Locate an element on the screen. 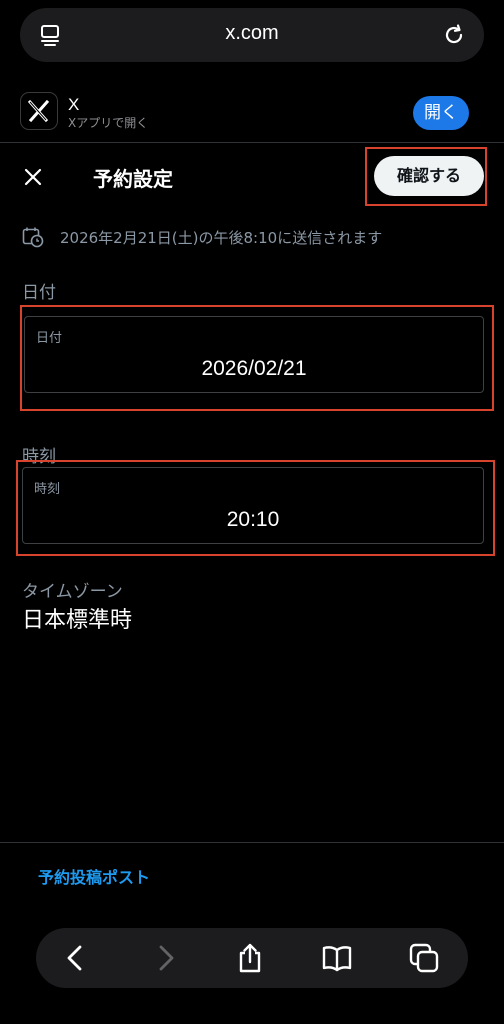 The width and height of the screenshot is (504, 1024). address-bar: x.com is located at coordinates (252, 35).